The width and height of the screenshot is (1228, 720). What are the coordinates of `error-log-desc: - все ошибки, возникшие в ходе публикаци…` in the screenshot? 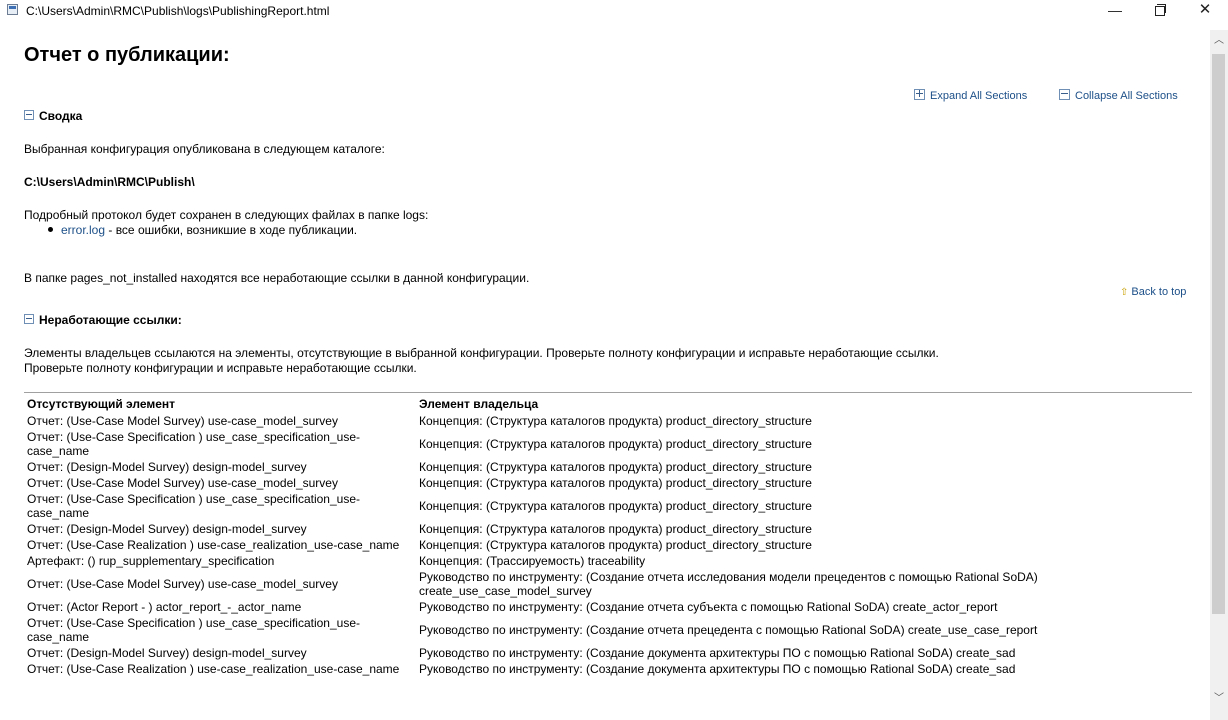 It's located at (231, 230).